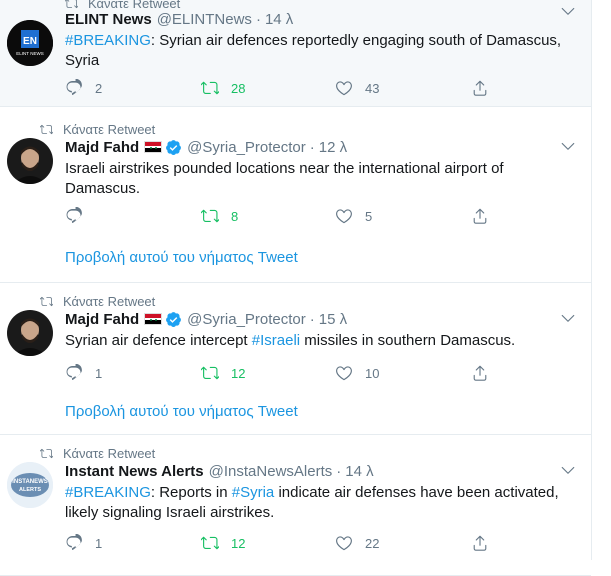 The height and width of the screenshot is (576, 611). Describe the element at coordinates (372, 373) in the screenshot. I see `like-count: 10` at that location.